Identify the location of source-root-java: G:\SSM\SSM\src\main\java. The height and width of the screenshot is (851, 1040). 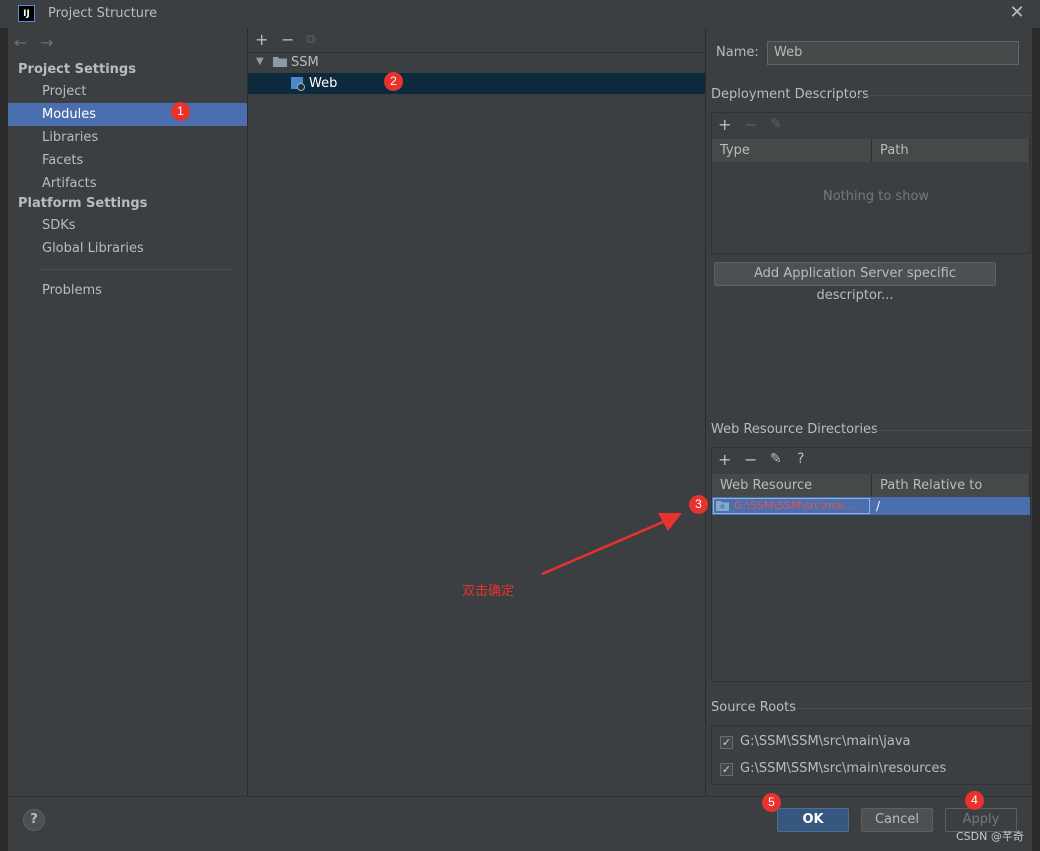
(825, 741).